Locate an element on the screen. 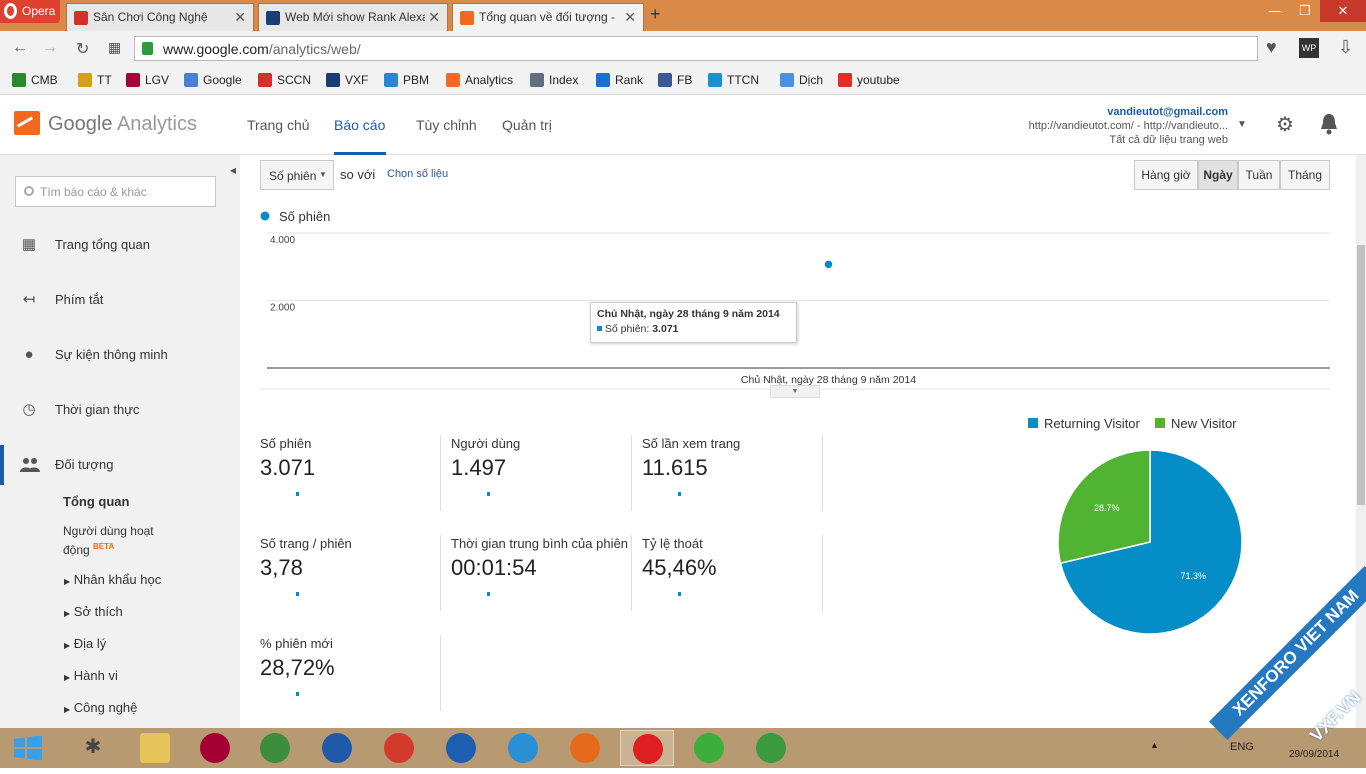  granularity-day: Ngày is located at coordinates (1218, 175).